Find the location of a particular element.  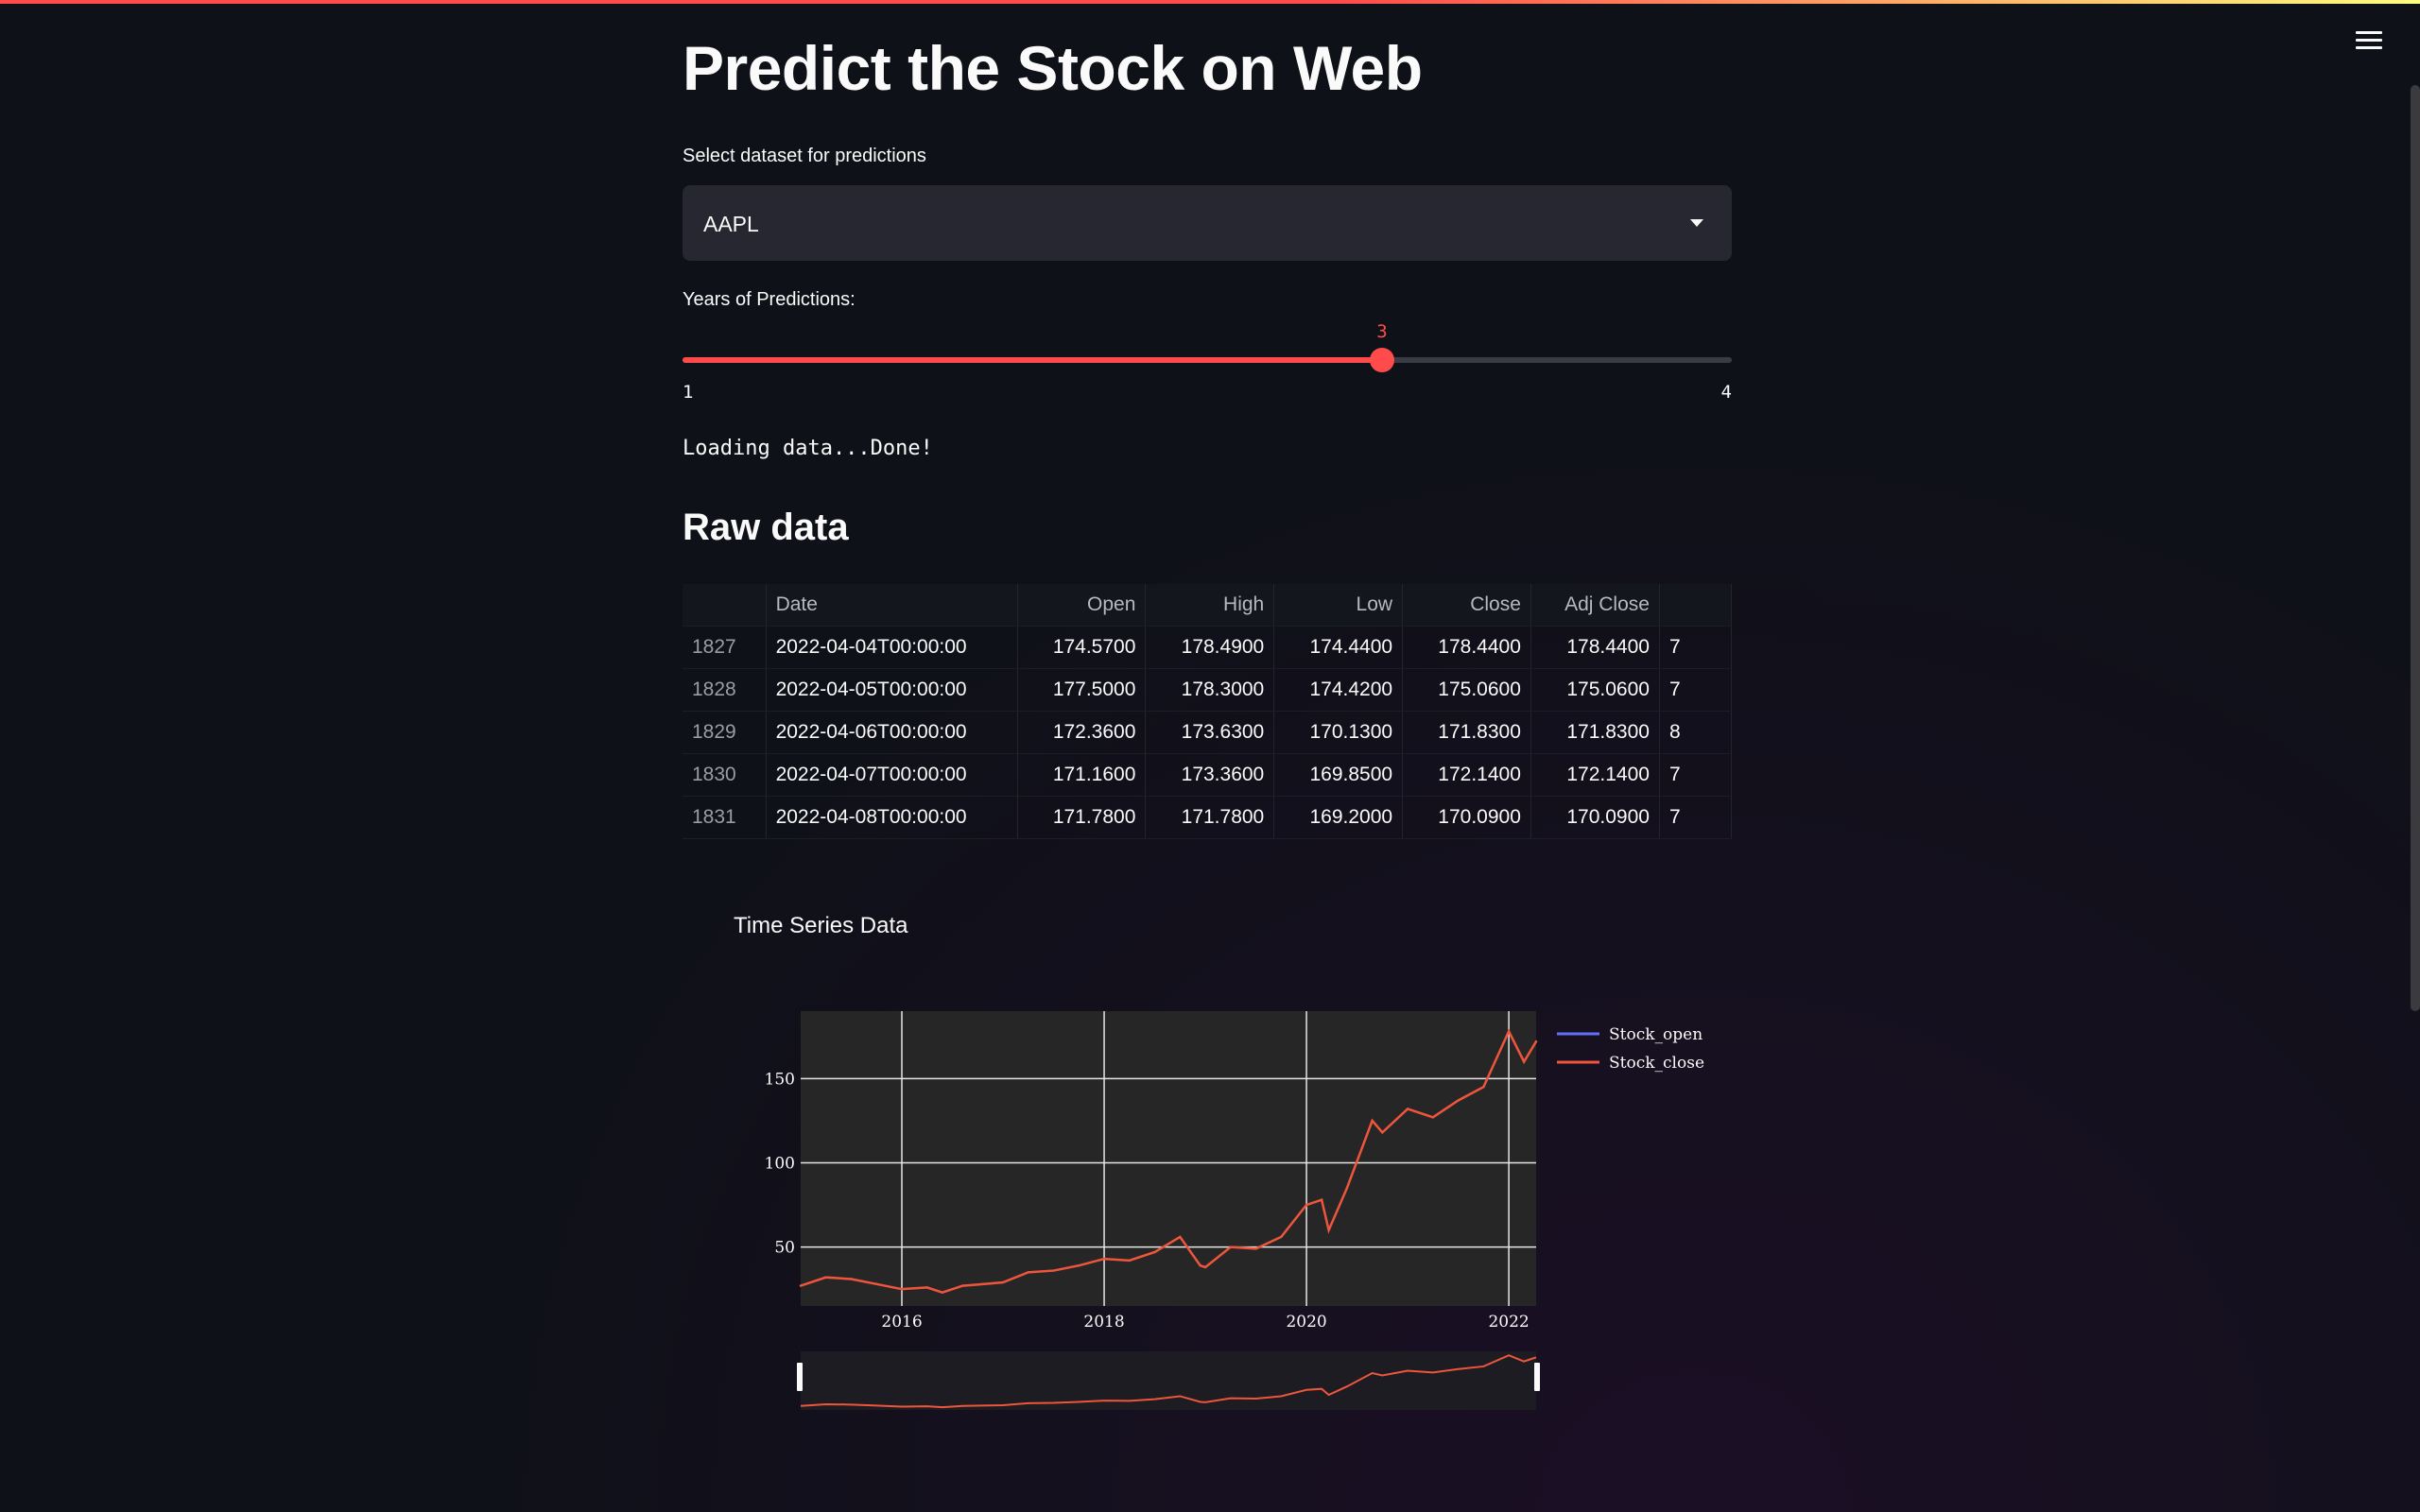

table-cell-adj-close: 171.8300 is located at coordinates (1595, 732).